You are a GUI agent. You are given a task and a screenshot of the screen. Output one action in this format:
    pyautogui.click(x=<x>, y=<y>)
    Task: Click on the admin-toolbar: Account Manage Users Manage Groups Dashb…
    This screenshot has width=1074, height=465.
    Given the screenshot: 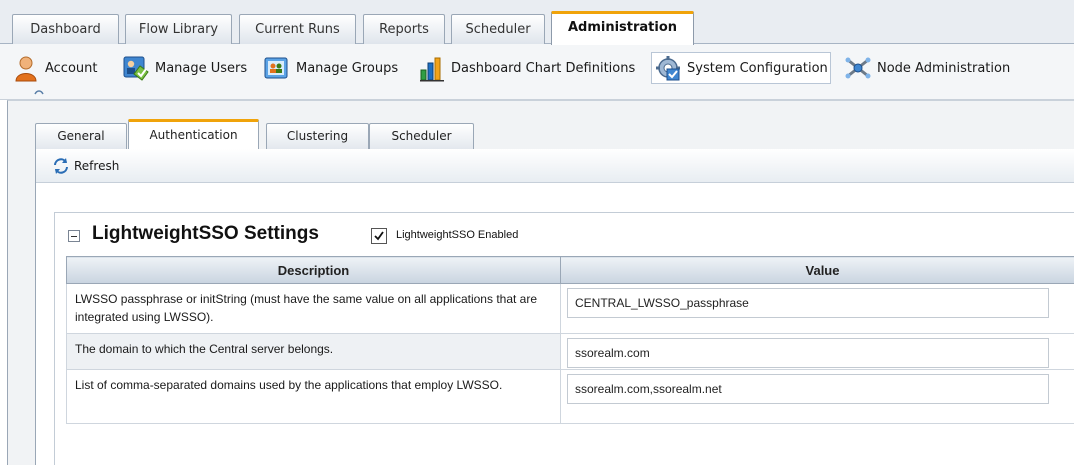 What is the action you would take?
    pyautogui.click(x=537, y=72)
    